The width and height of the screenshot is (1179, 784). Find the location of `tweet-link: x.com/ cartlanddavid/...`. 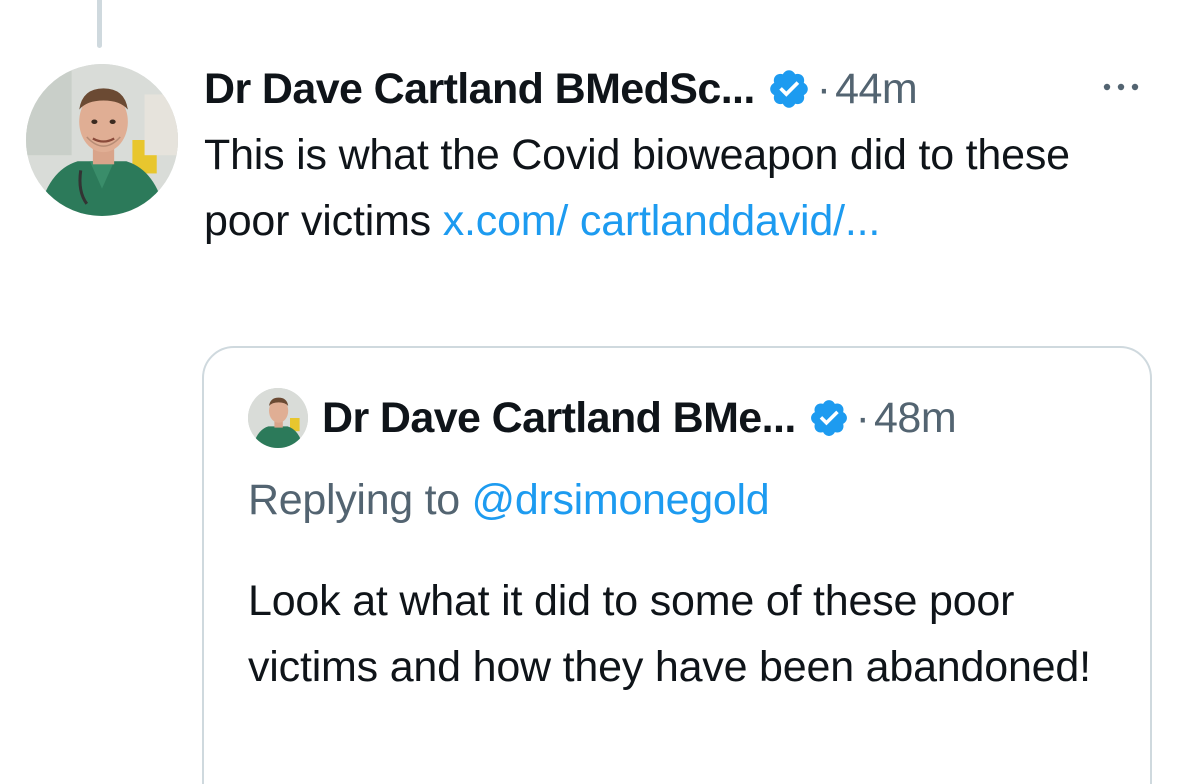

tweet-link: x.com/ cartlanddavid/... is located at coordinates (662, 221).